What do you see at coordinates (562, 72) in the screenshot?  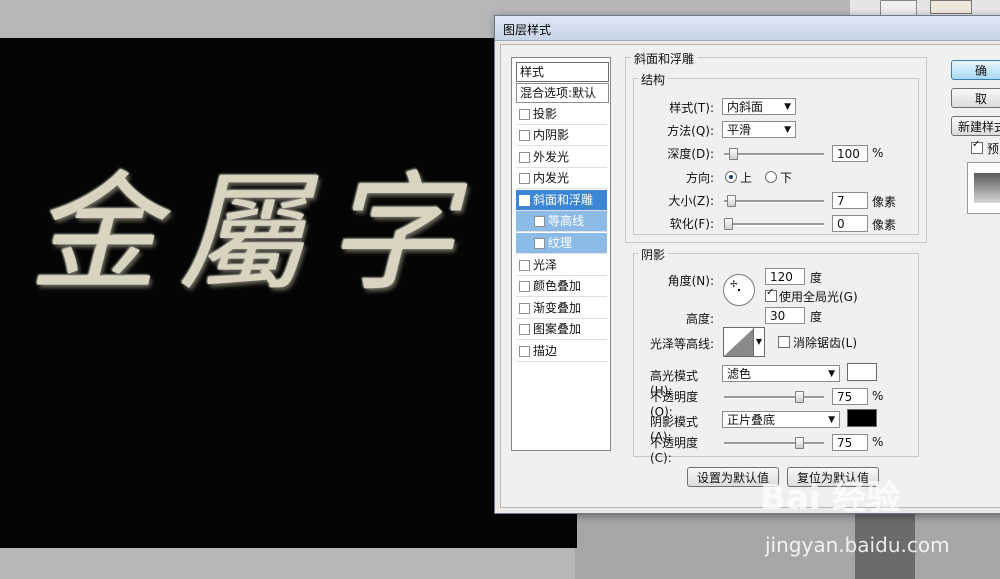 I see `styles-header: 样式` at bounding box center [562, 72].